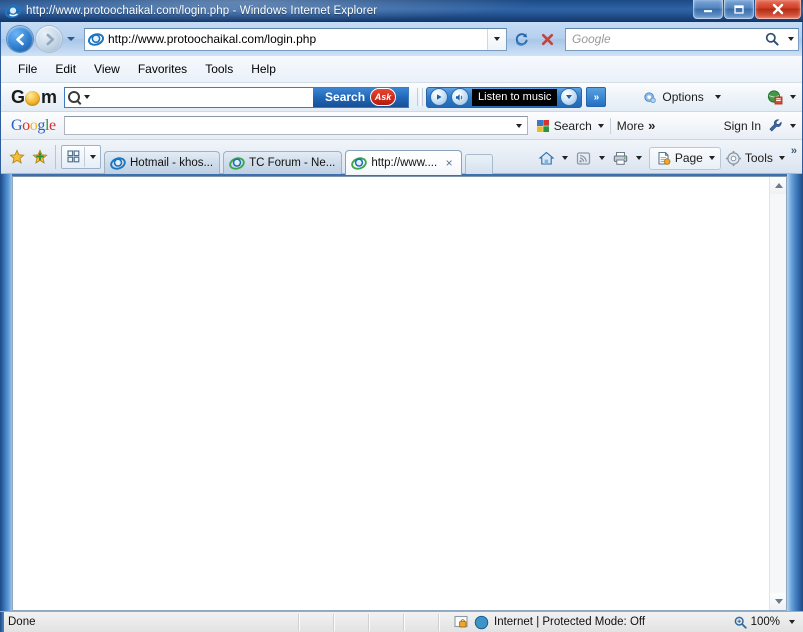 The width and height of the screenshot is (803, 632). Describe the element at coordinates (27, 69) in the screenshot. I see `menu-item-file: File` at that location.